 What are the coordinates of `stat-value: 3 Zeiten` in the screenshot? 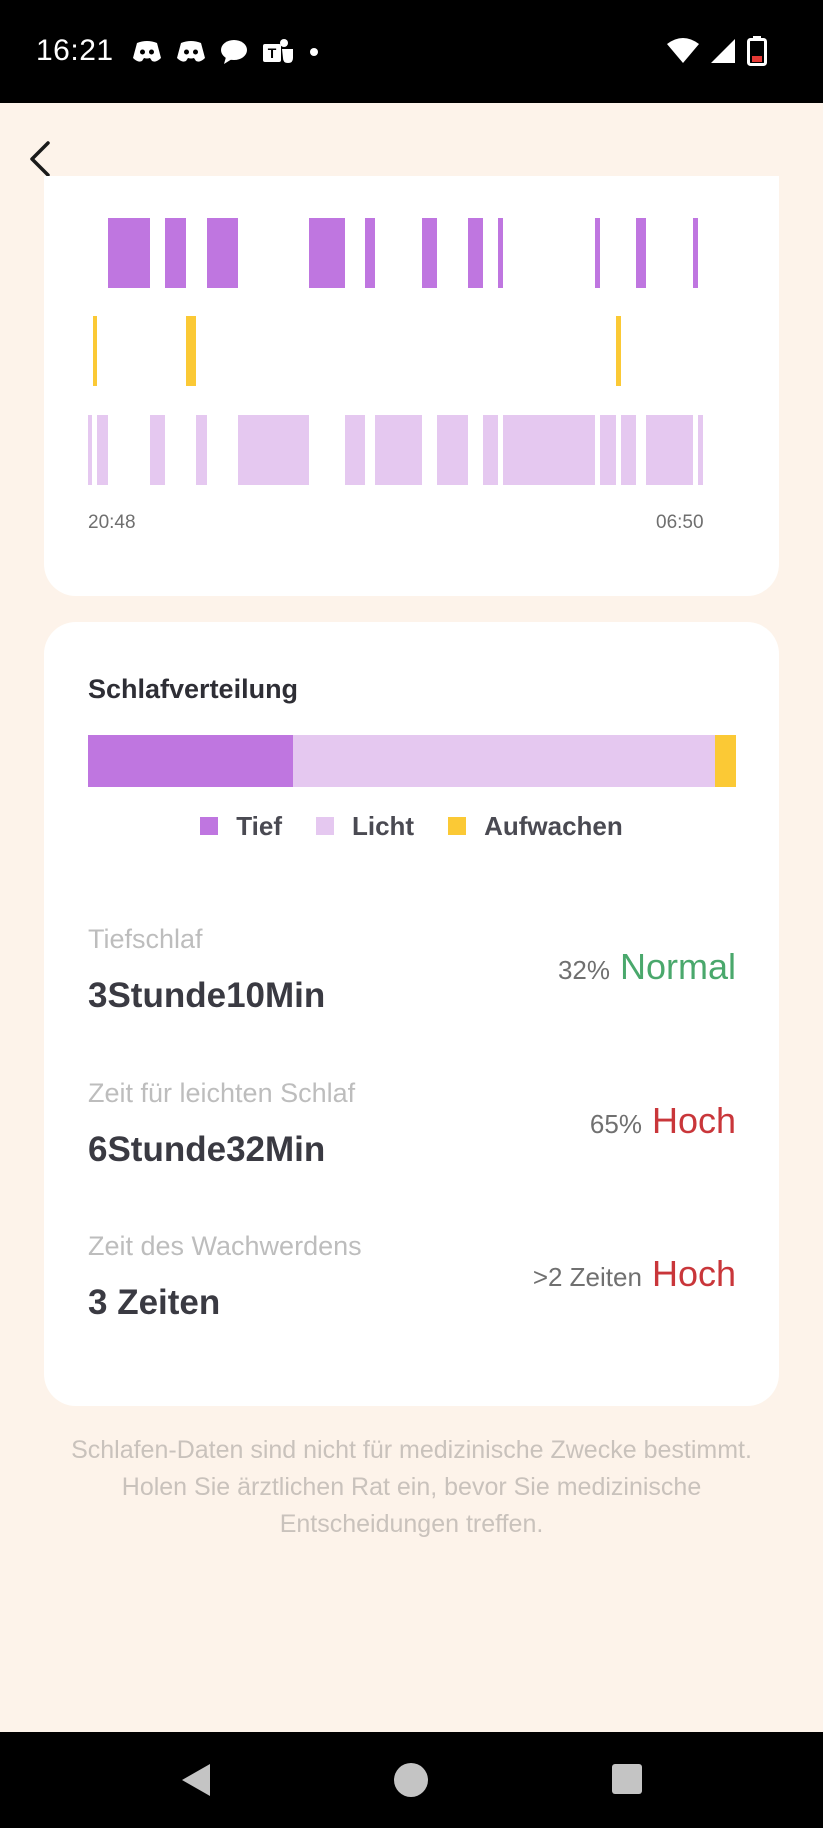 It's located at (154, 1302).